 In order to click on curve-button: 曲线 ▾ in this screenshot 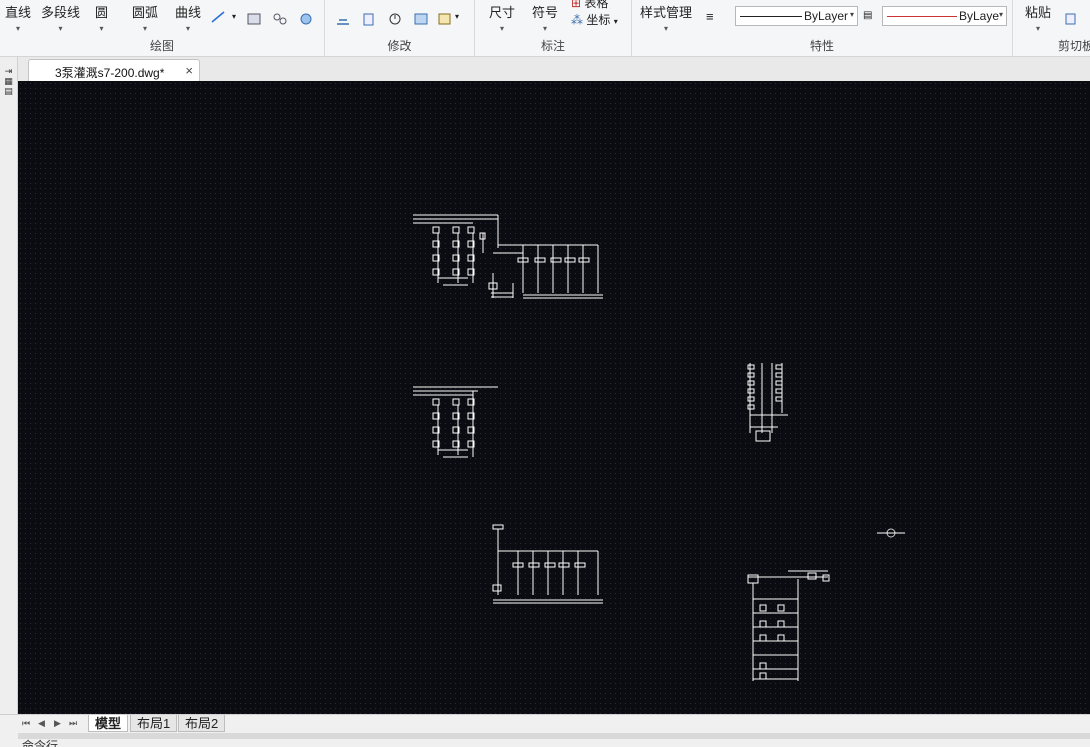, I will do `click(188, 17)`.